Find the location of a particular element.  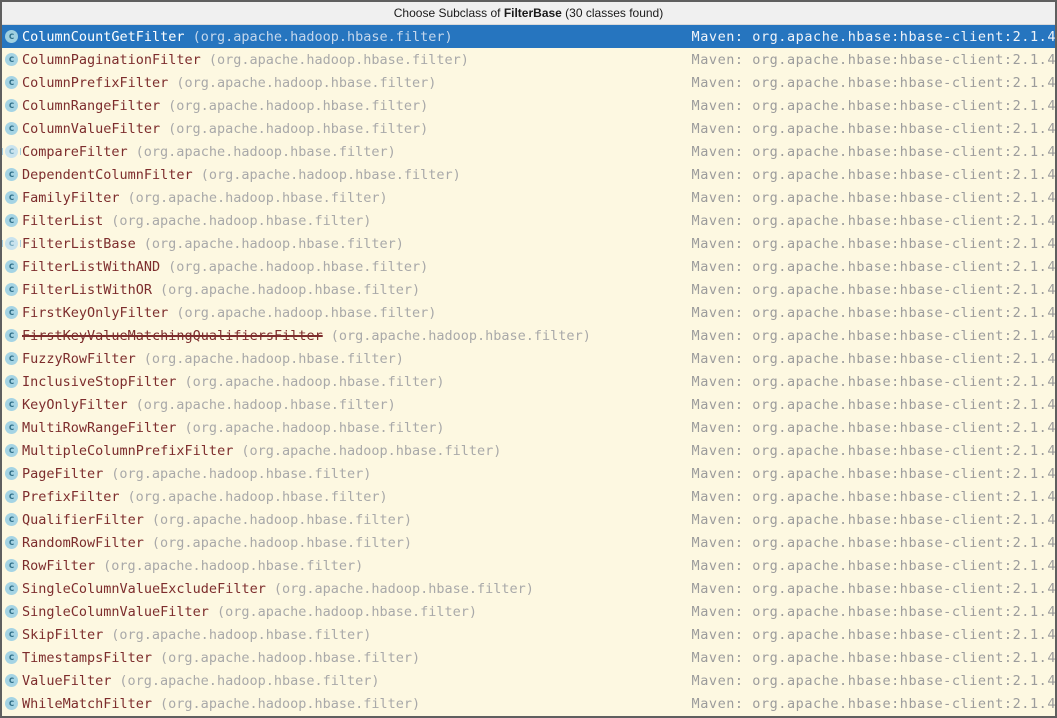

class-name: SkipFilter is located at coordinates (63, 634).